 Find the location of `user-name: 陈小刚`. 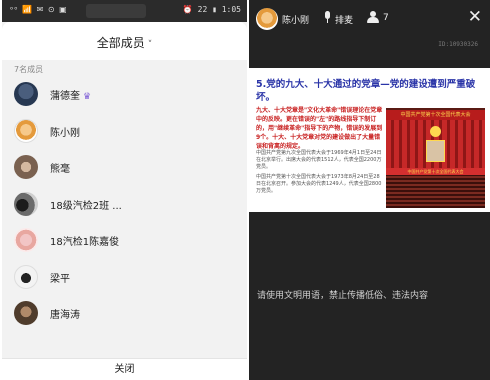

user-name: 陈小刚 is located at coordinates (296, 21).